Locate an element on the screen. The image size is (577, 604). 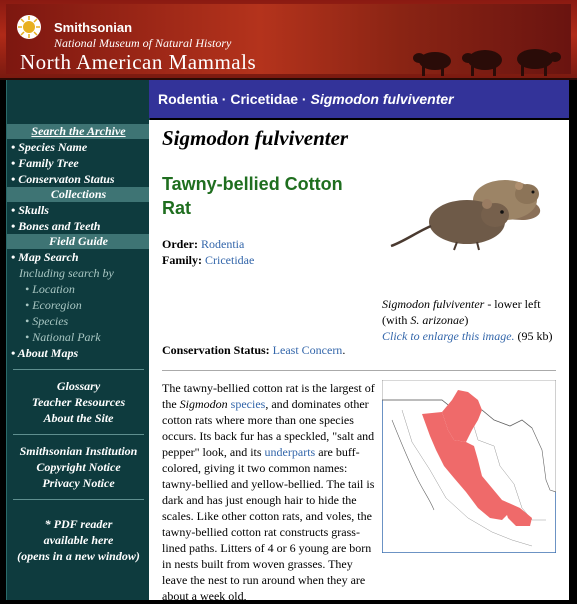
order-line: Order: Rodentia is located at coordinates (203, 244).